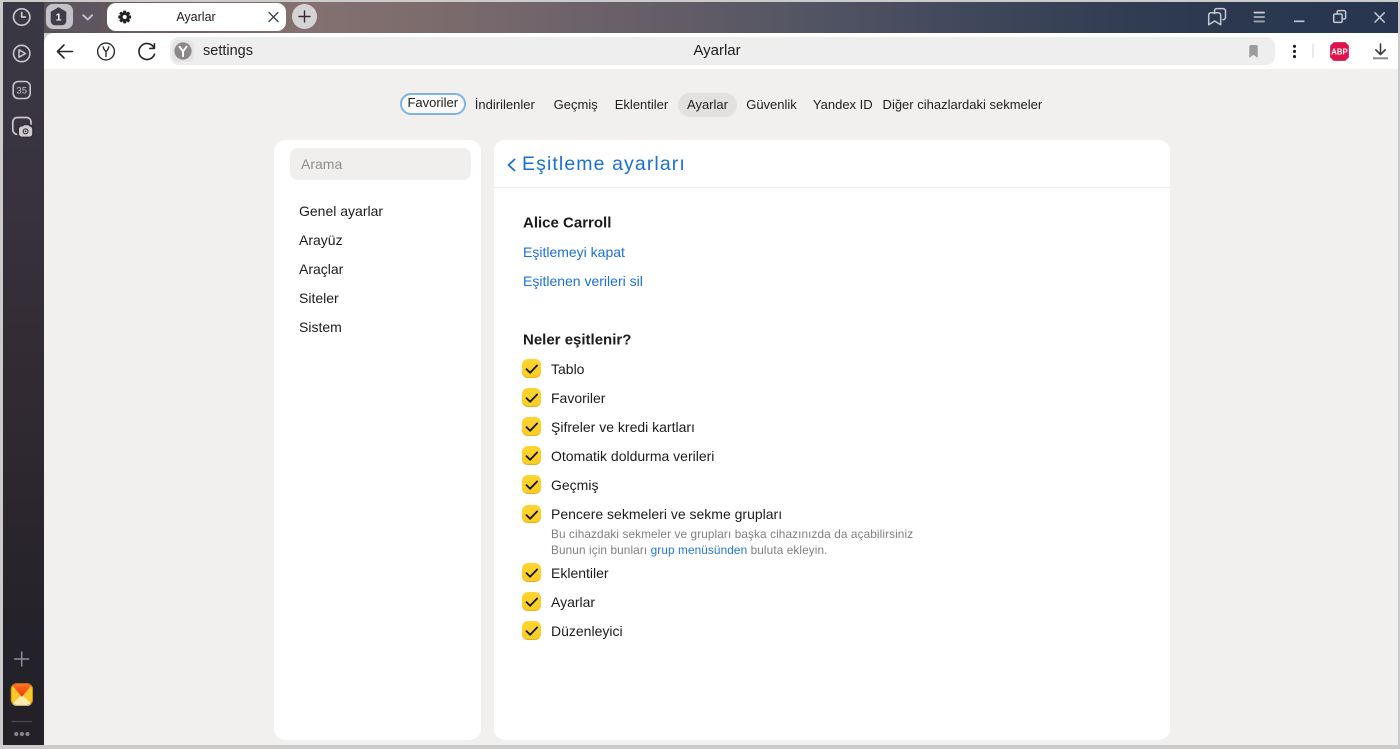 This screenshot has height=749, width=1400. I want to click on svg-text: 35, so click(21, 91).